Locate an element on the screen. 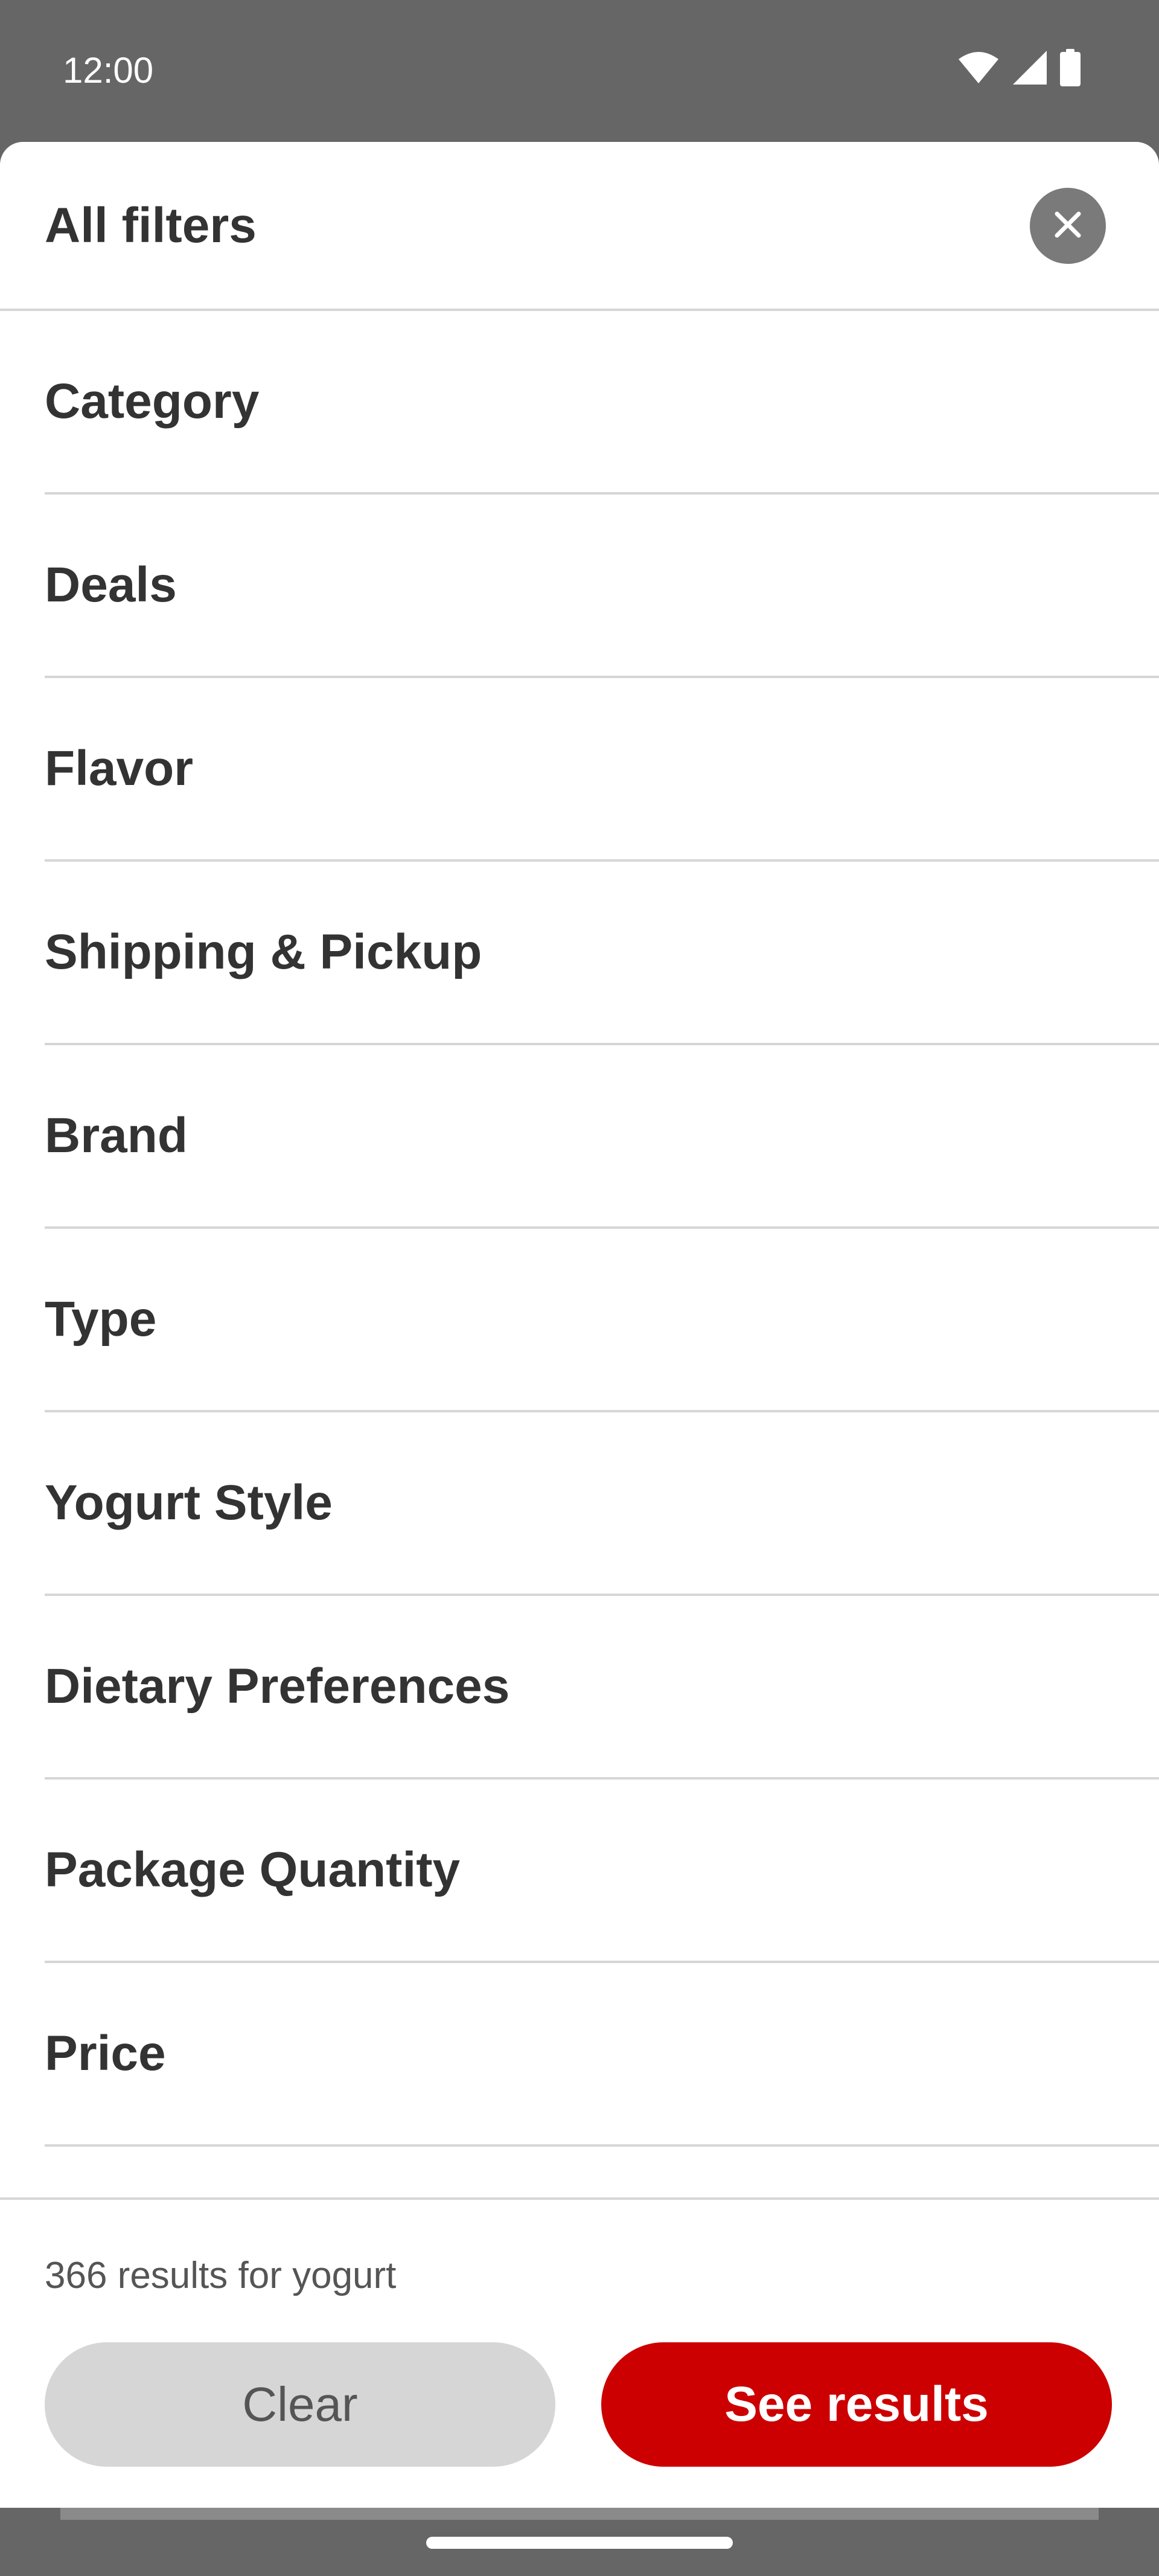  filter-item-price: Price is located at coordinates (579, 2055).